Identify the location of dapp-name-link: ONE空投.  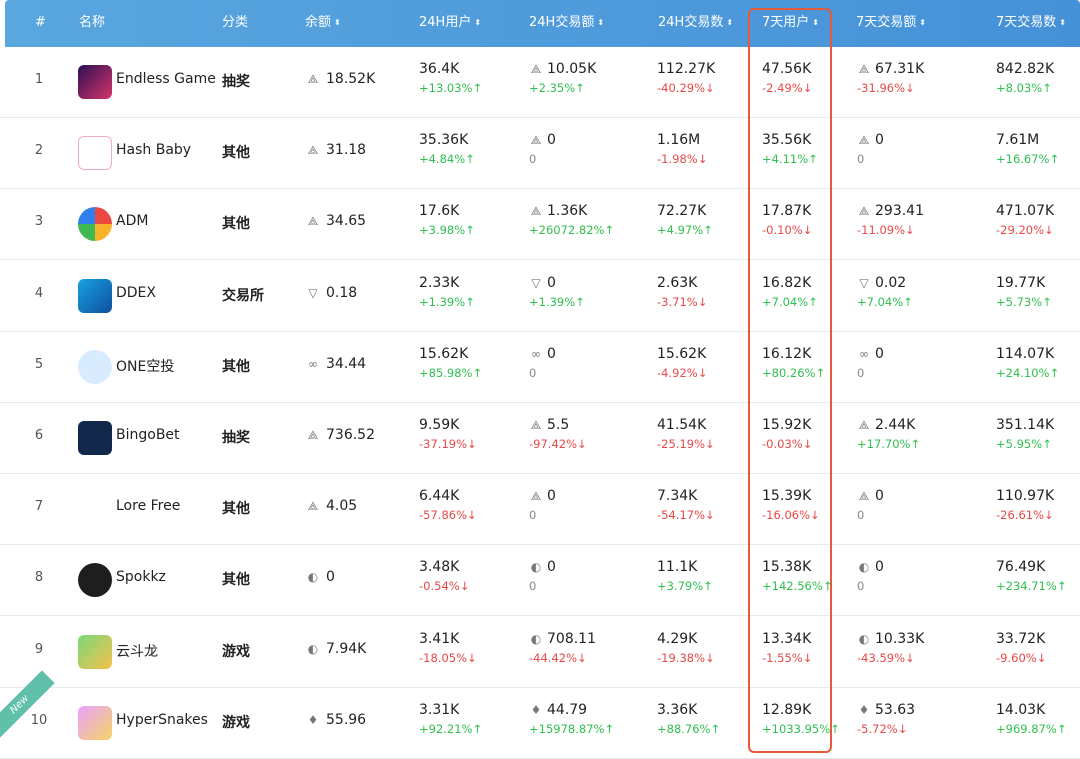
(145, 366).